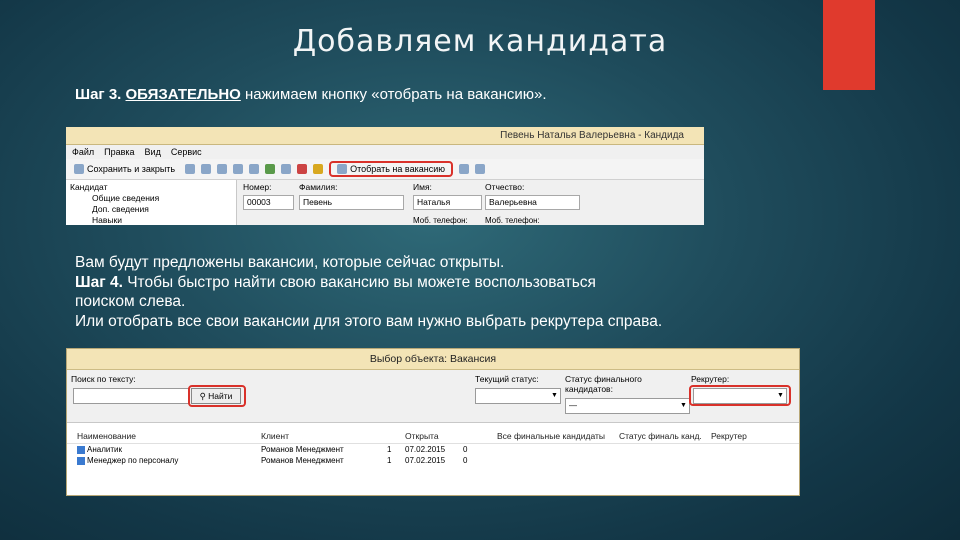 Image resolution: width=960 pixels, height=540 pixels. I want to click on search-label: Поиск по тексту:, so click(103, 379).